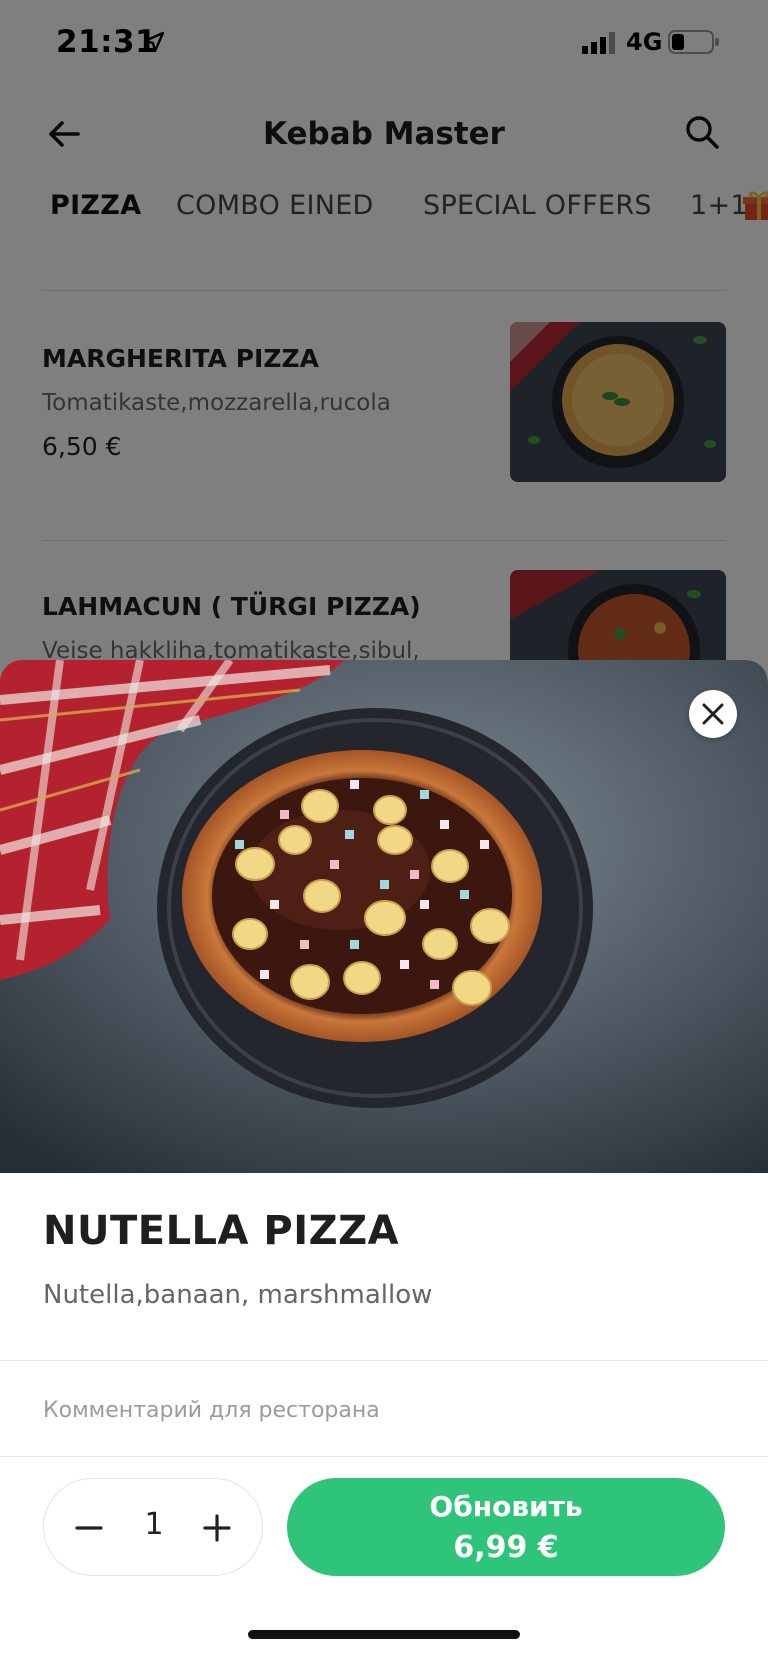  Describe the element at coordinates (153, 1527) in the screenshot. I see `quantity-stepper: 1` at that location.